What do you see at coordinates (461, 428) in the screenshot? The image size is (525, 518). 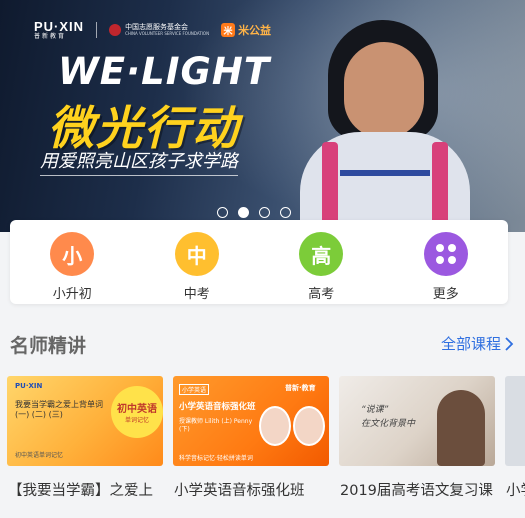 I see `teacher-photo` at bounding box center [461, 428].